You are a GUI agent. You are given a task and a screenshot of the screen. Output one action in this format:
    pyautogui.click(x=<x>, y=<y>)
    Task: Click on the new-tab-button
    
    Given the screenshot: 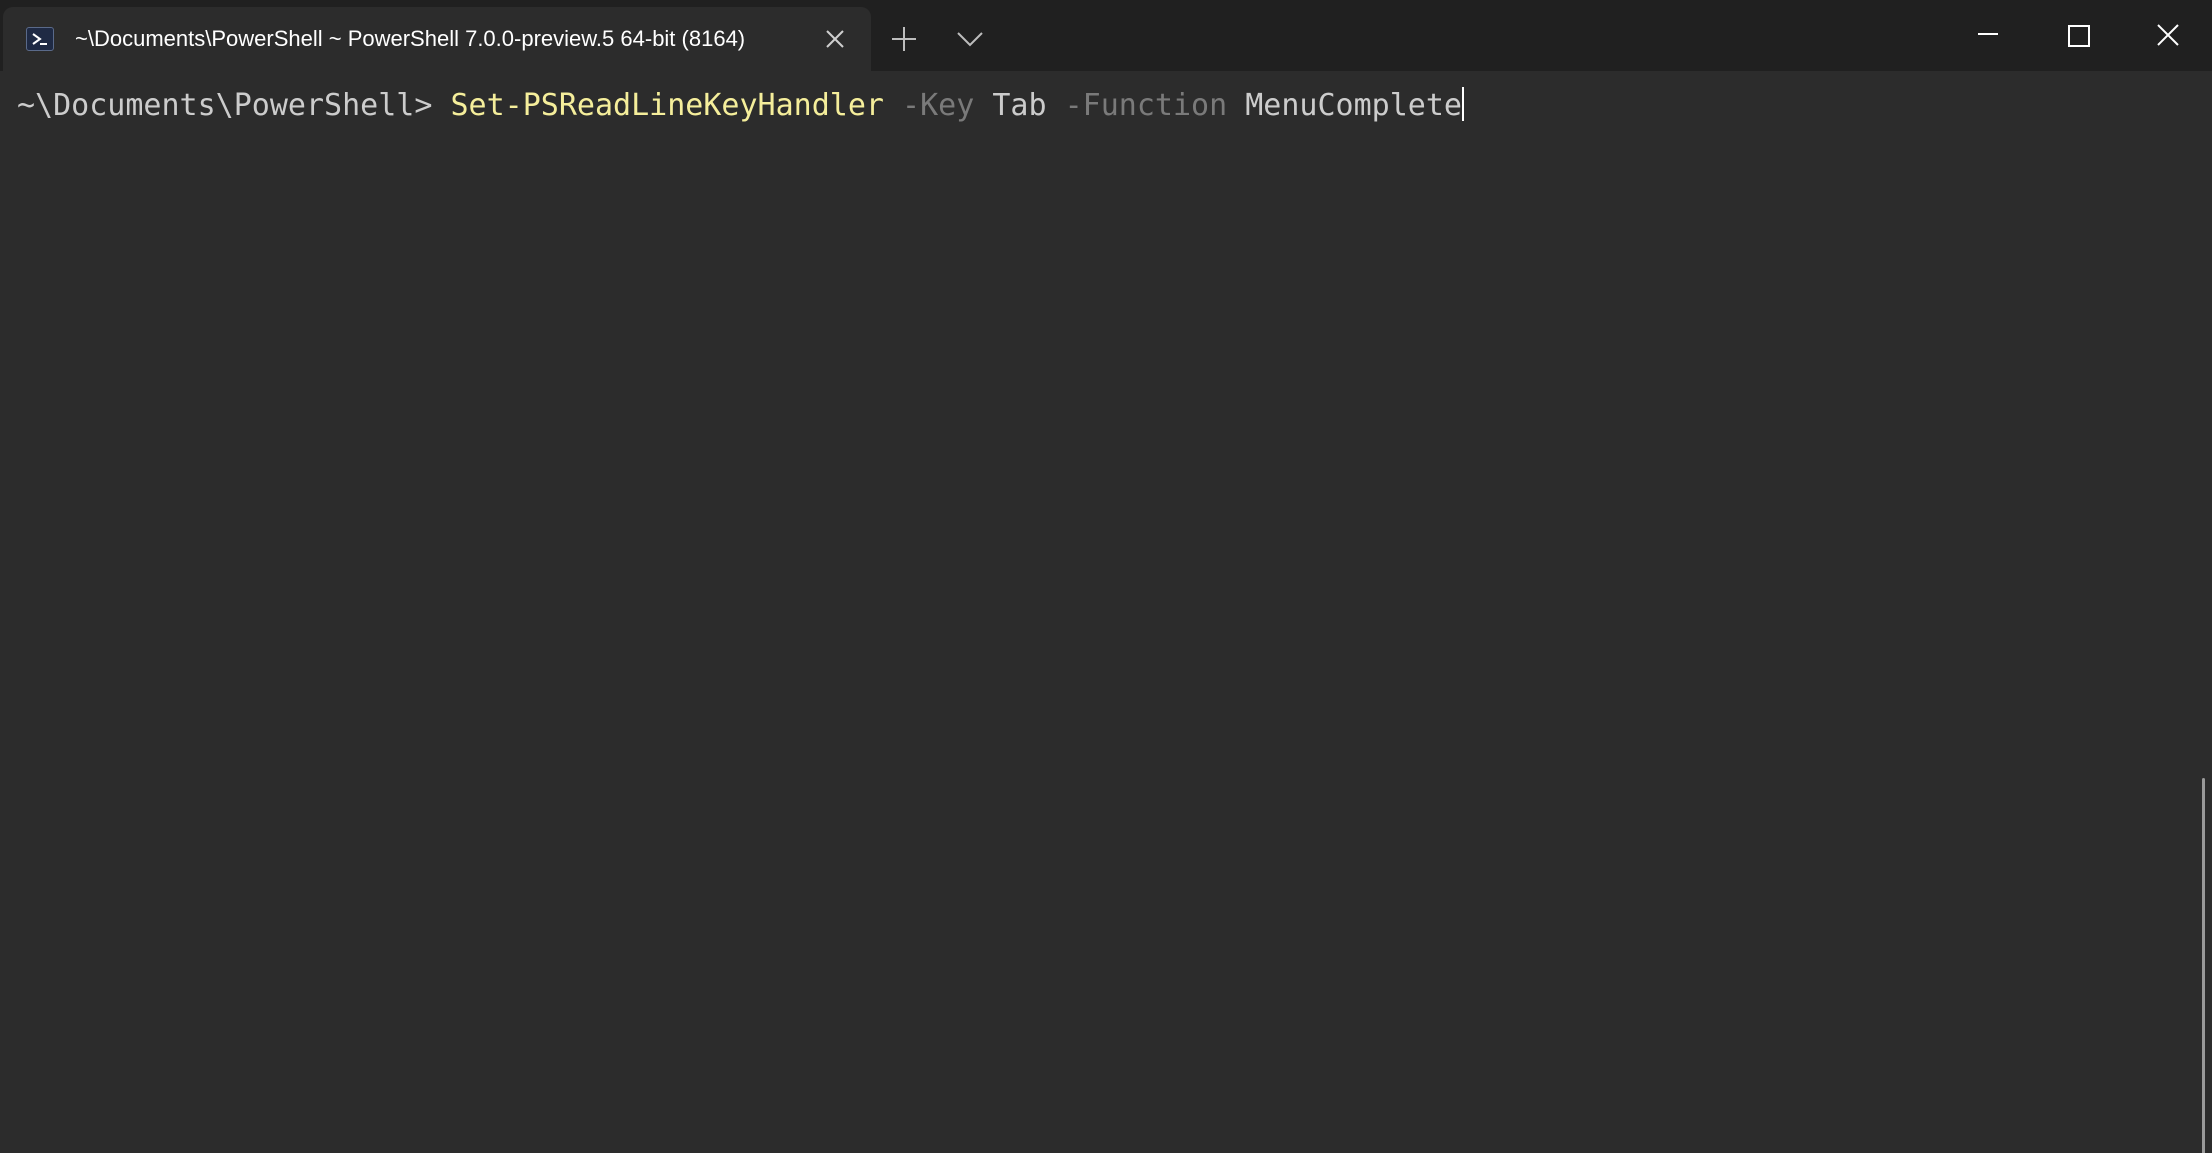 What is the action you would take?
    pyautogui.click(x=904, y=39)
    